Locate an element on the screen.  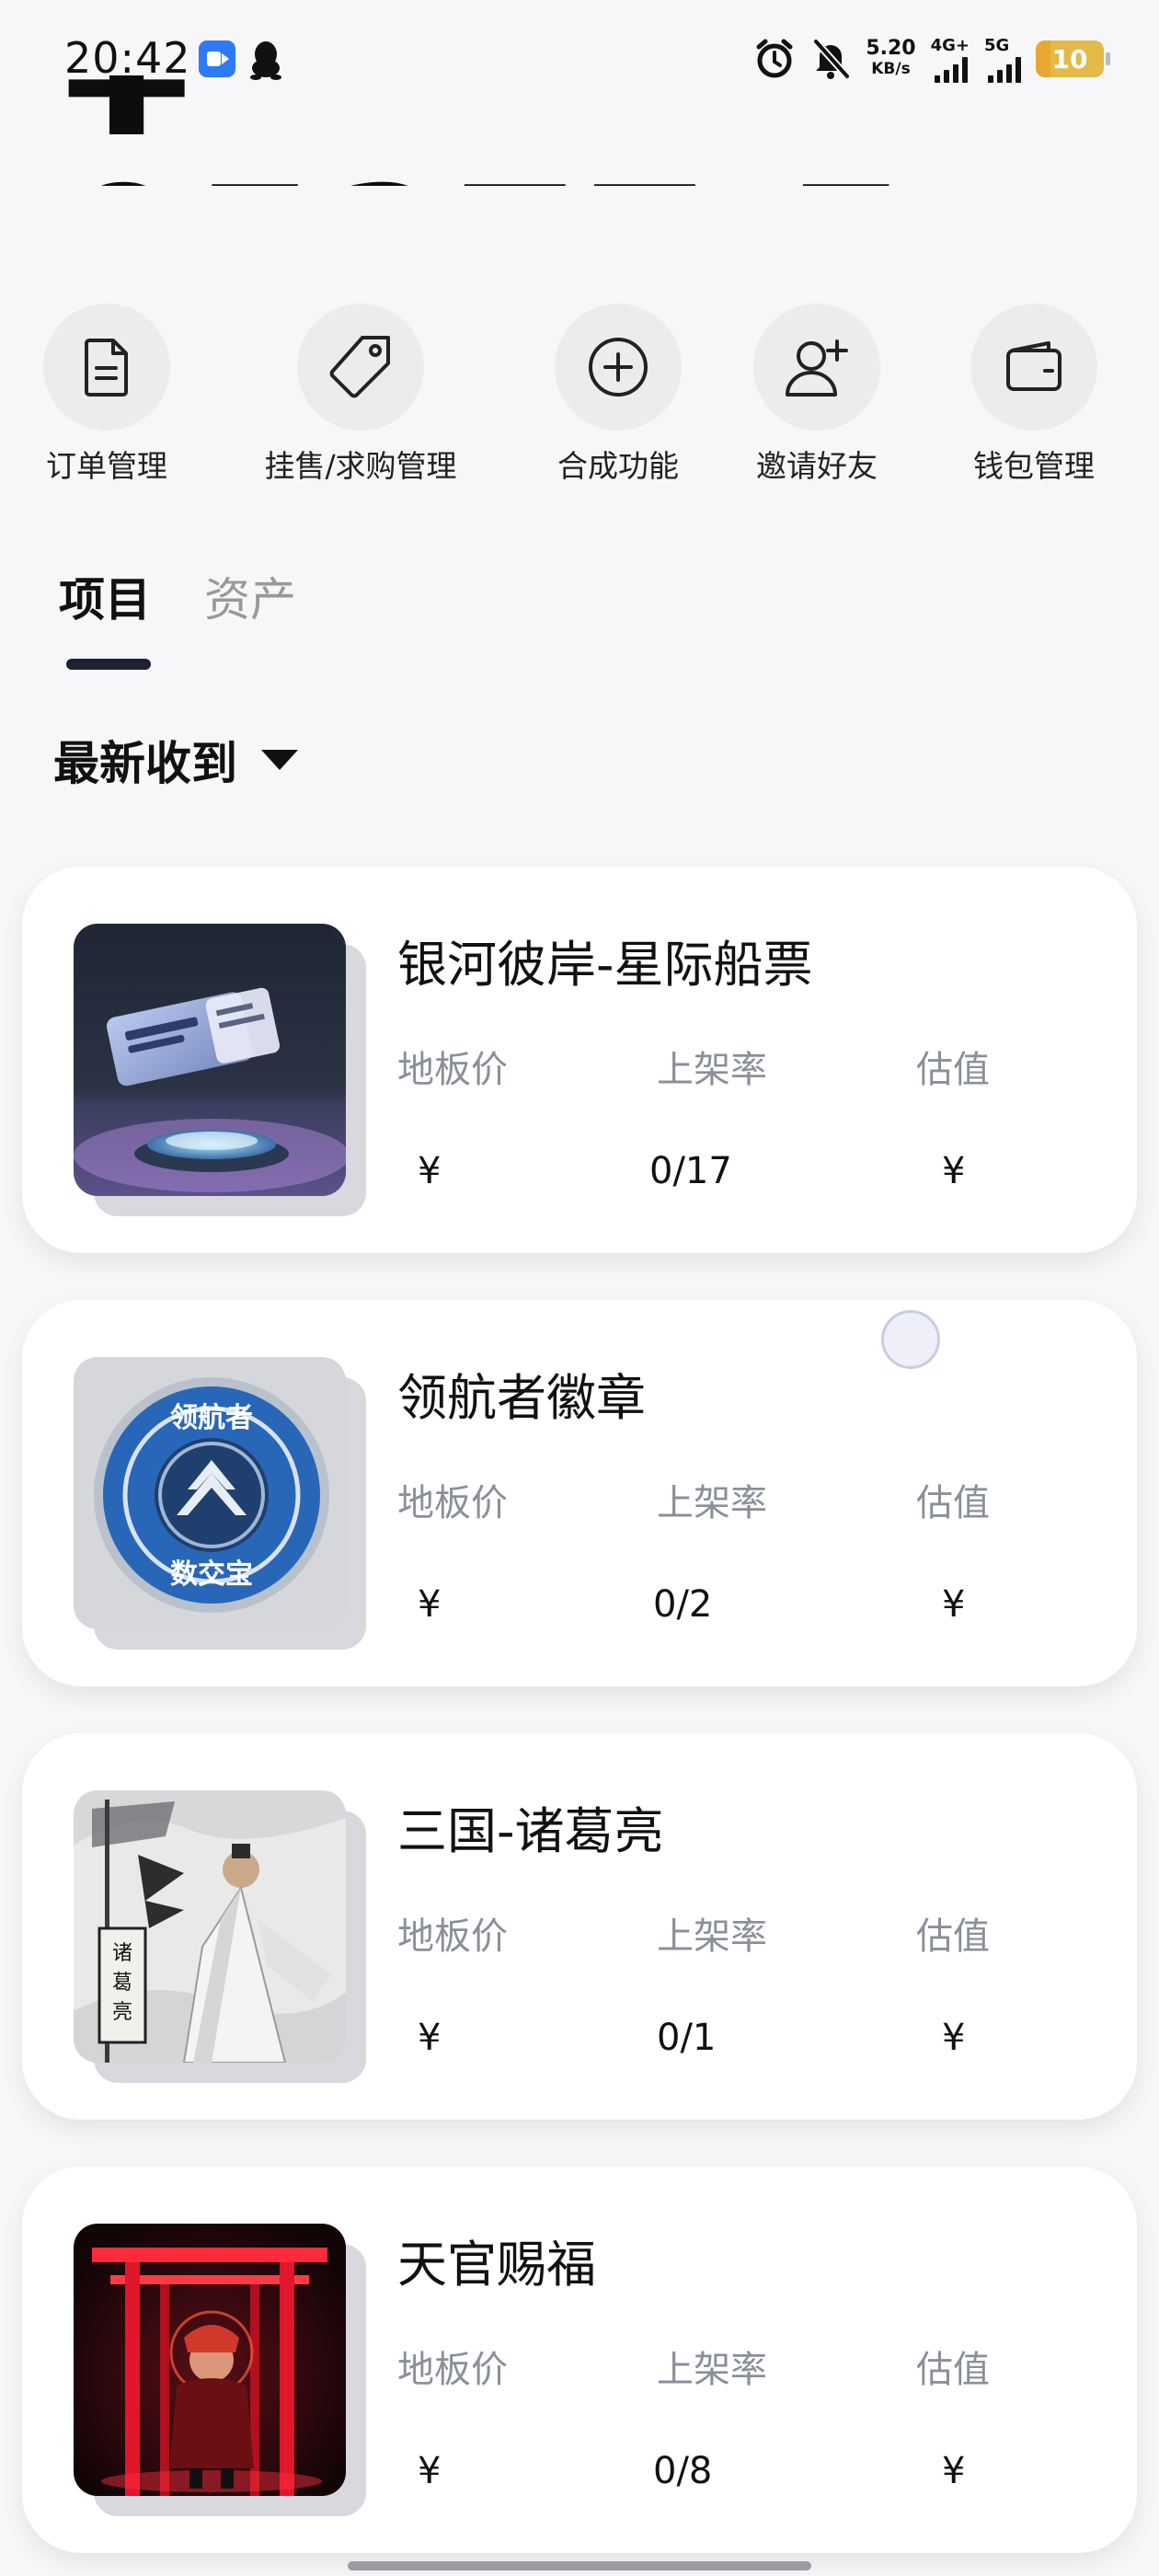
listing-rate-value: 0/1 is located at coordinates (687, 2038).